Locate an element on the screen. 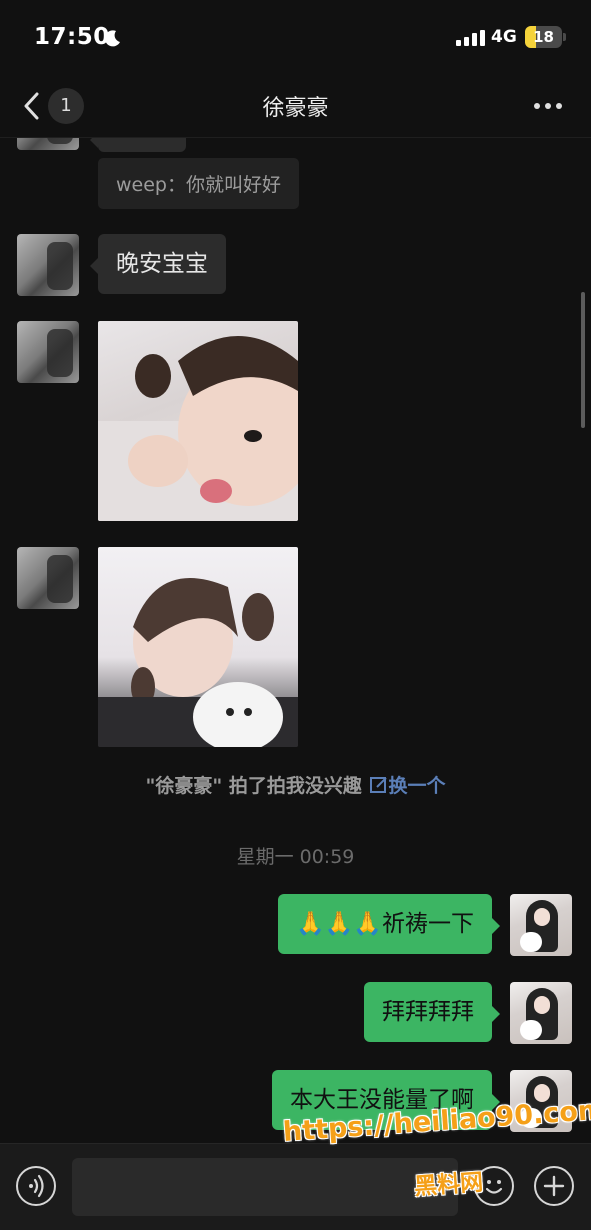  battery-cap is located at coordinates (564, 37).